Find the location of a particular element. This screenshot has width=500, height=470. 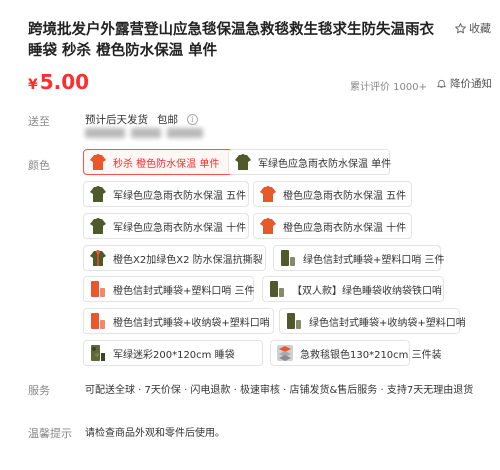

free-shipping: 包邮 is located at coordinates (167, 120).